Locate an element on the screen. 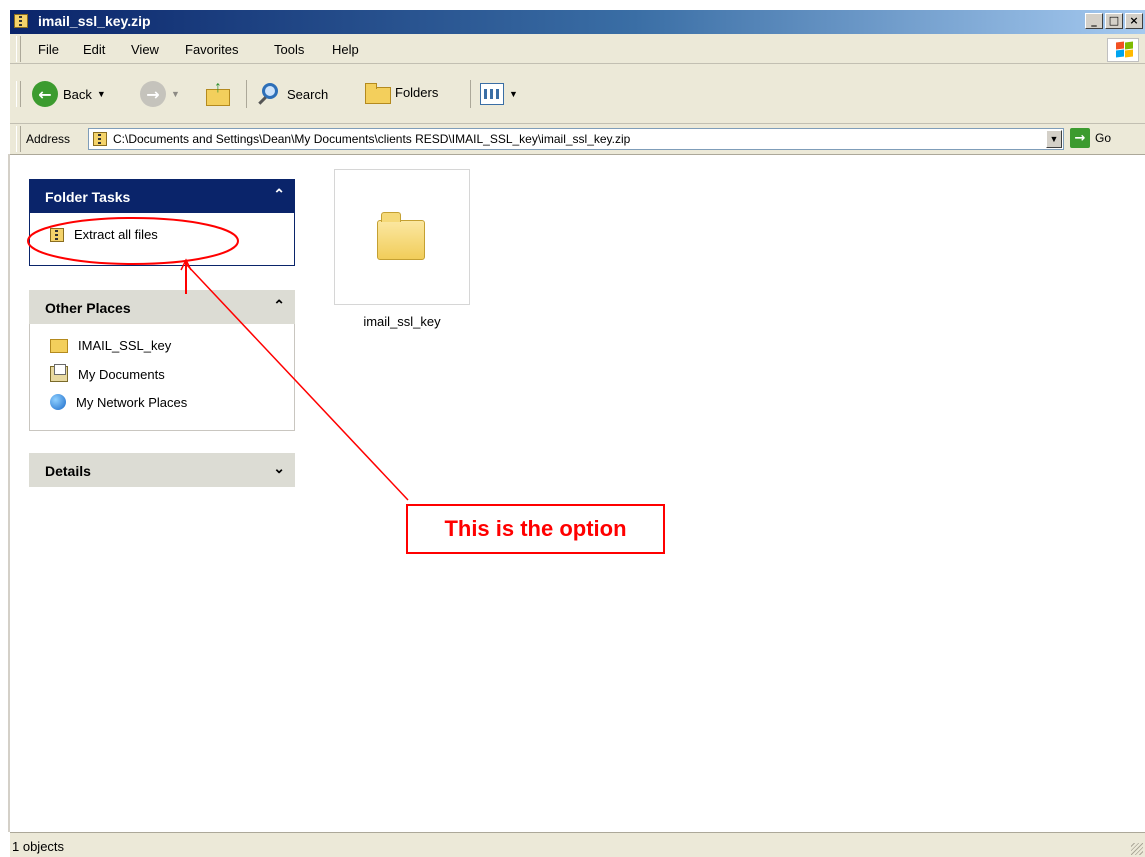 This screenshot has width=1145, height=857. annotation-text: This is the option is located at coordinates (535, 528).